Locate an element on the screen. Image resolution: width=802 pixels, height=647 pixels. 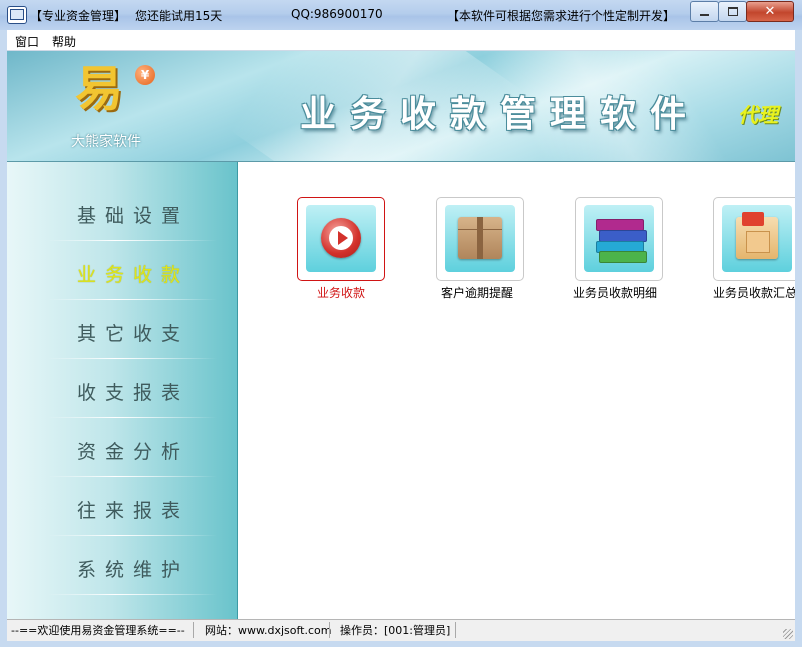
nav-item-business-collection: 业务收款 is located at coordinates (137, 271).